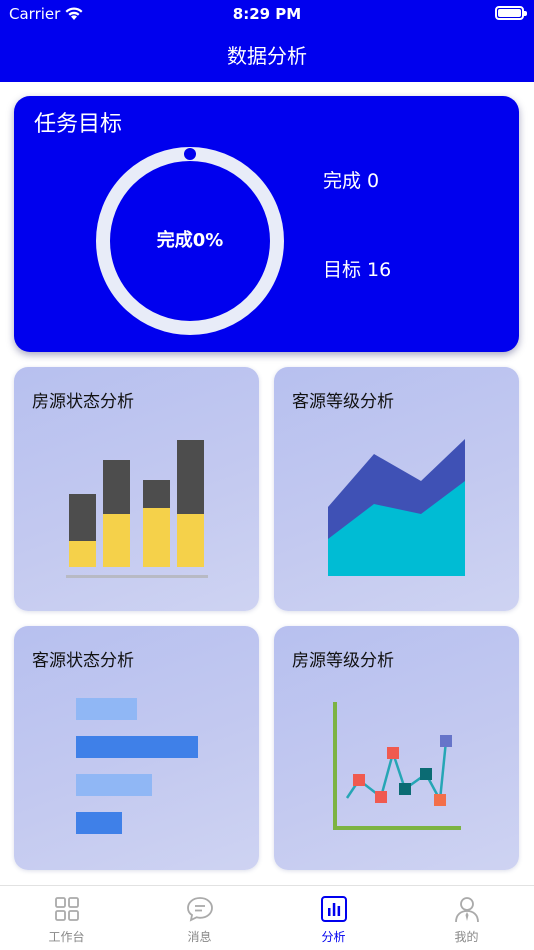  What do you see at coordinates (267, 41) in the screenshot?
I see `top-bar: Carrier 8:29 PM 数据分析` at bounding box center [267, 41].